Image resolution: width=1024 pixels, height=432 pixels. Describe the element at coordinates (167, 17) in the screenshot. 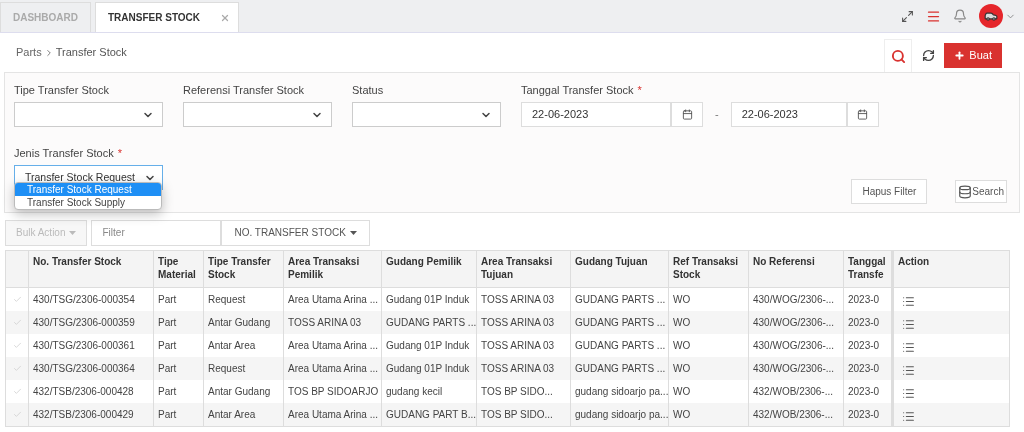

I see `tab: TRANSFER STOCK` at that location.